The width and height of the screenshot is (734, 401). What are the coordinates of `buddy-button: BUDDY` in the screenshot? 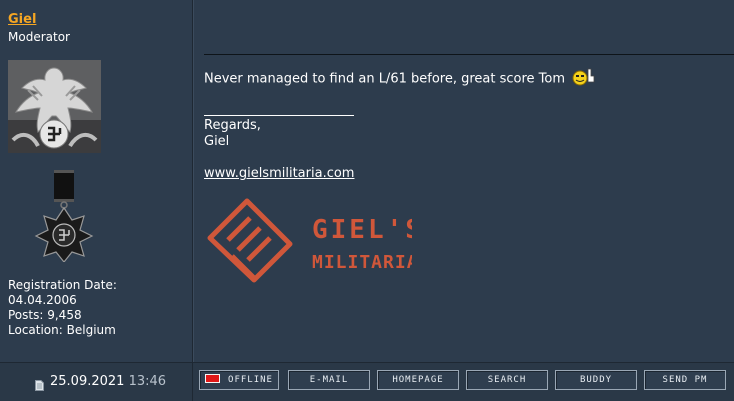 It's located at (596, 380).